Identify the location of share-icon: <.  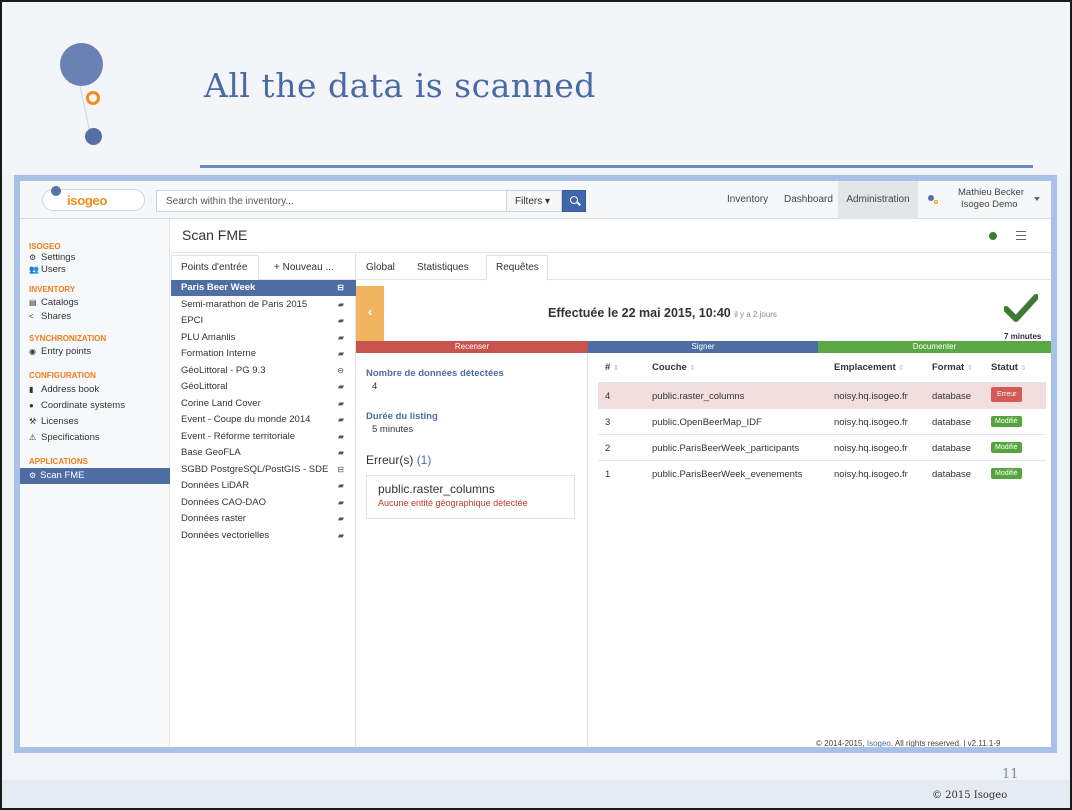
(31, 316).